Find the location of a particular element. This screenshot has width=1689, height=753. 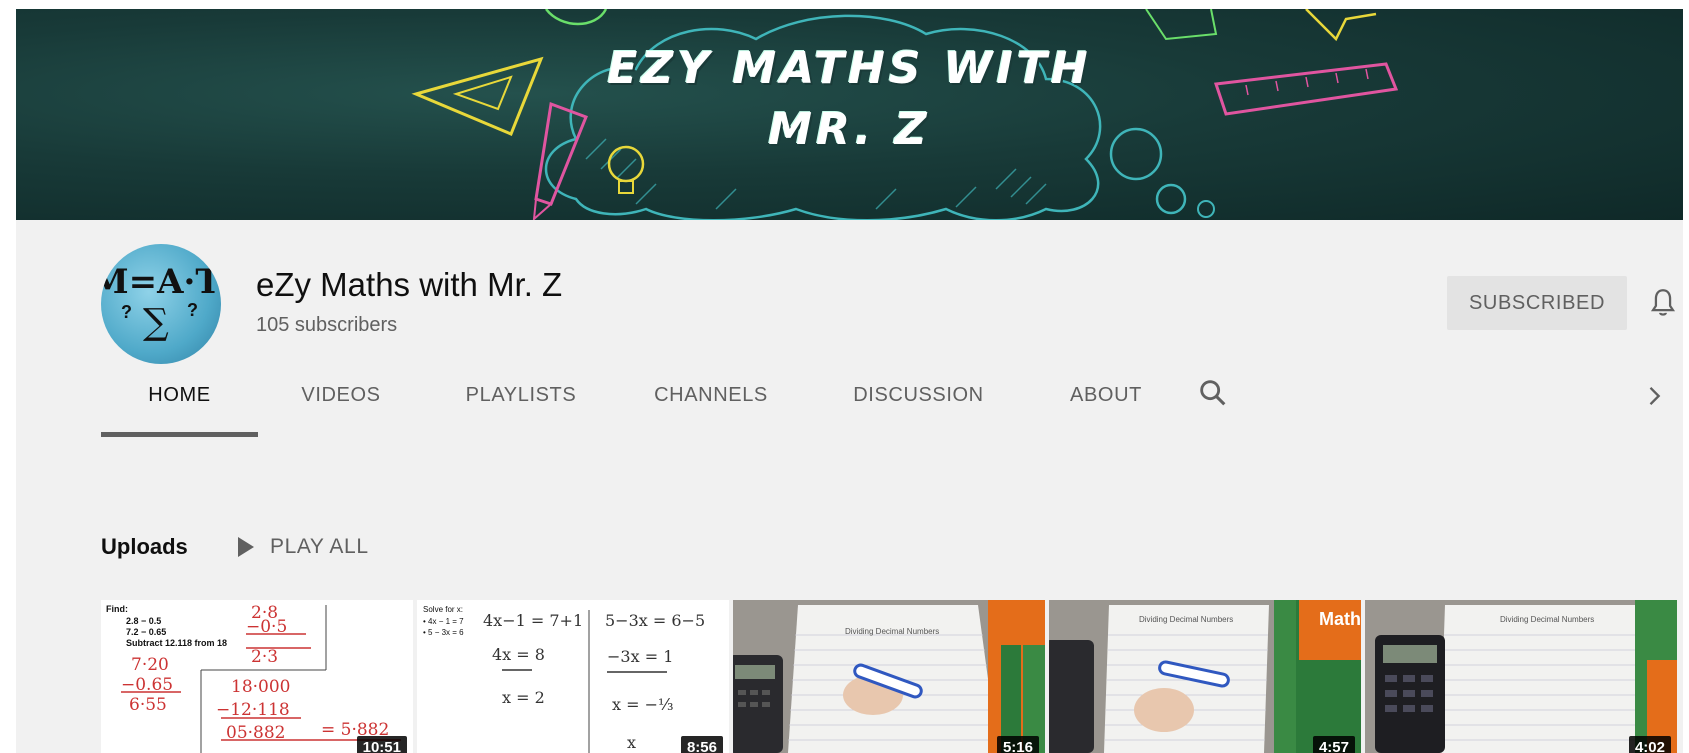

thumb-handwriting: 4x−1 = 7+1 is located at coordinates (533, 620).